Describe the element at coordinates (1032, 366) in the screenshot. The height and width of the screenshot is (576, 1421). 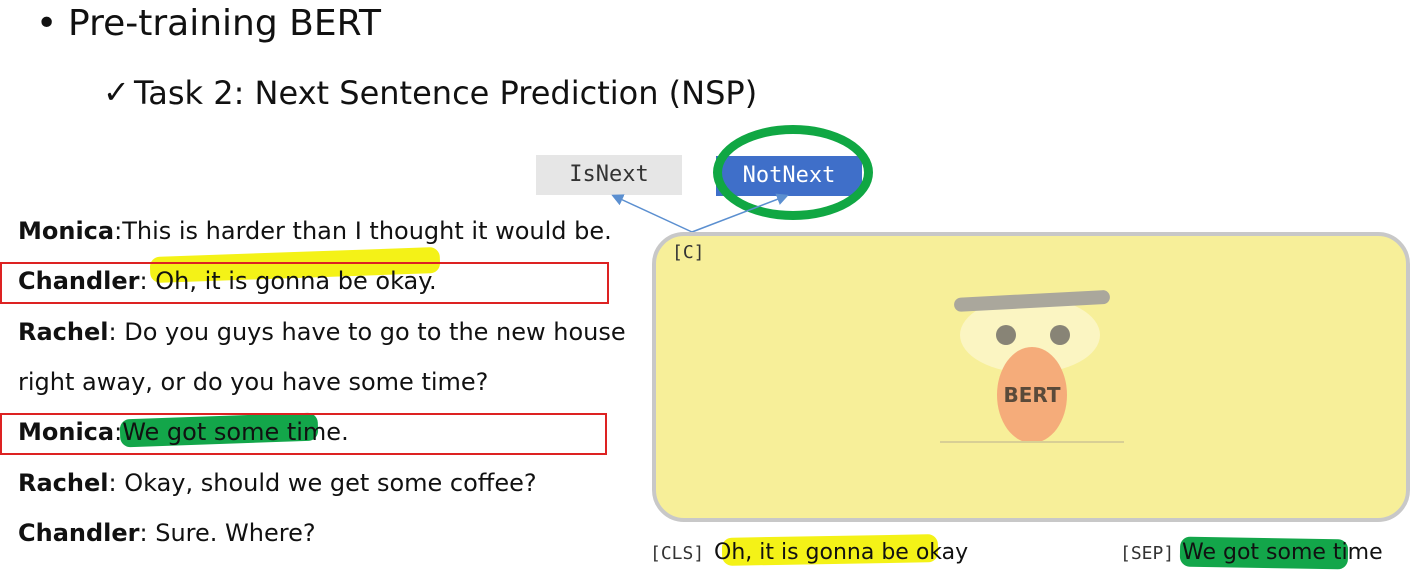
I see `bert-character-icon` at that location.